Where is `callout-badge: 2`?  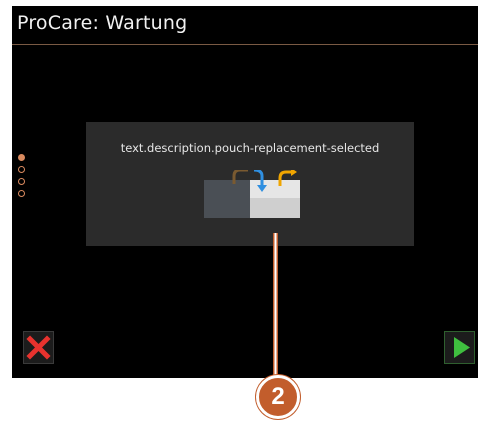
callout-badge: 2 is located at coordinates (278, 397).